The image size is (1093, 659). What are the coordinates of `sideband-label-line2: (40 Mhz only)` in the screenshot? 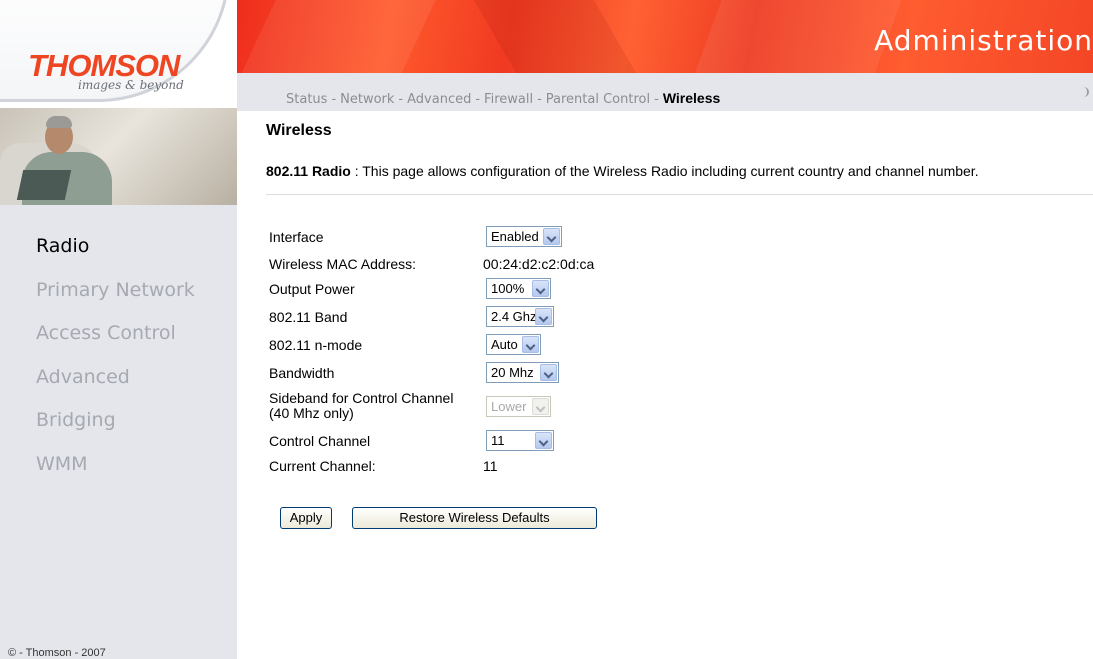 It's located at (311, 413).